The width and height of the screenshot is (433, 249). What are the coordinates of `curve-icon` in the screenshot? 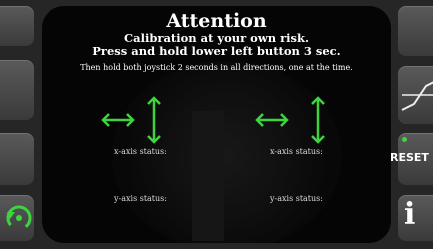 It's located at (417, 96).